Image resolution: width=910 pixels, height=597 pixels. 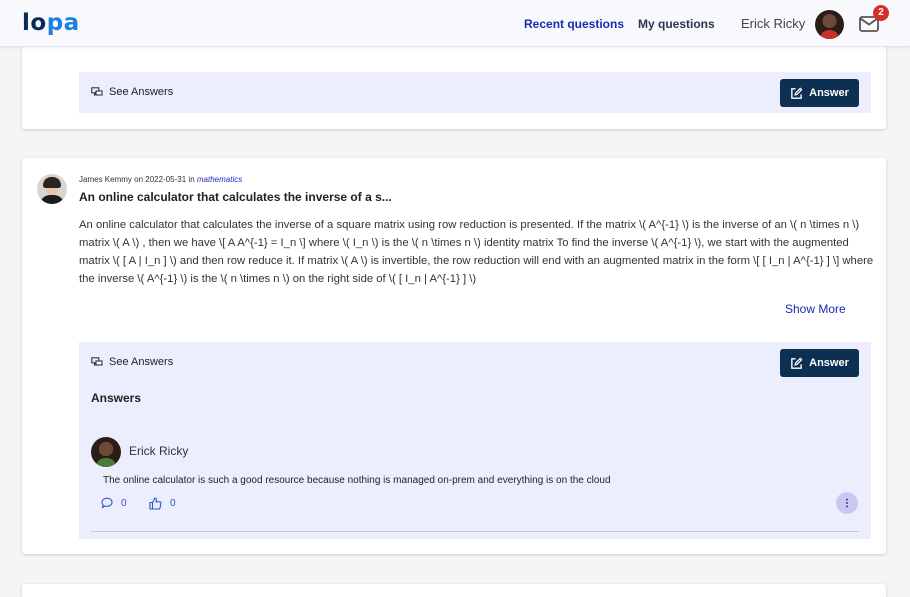 What do you see at coordinates (155, 503) in the screenshot?
I see `thumbs-up-icon` at bounding box center [155, 503].